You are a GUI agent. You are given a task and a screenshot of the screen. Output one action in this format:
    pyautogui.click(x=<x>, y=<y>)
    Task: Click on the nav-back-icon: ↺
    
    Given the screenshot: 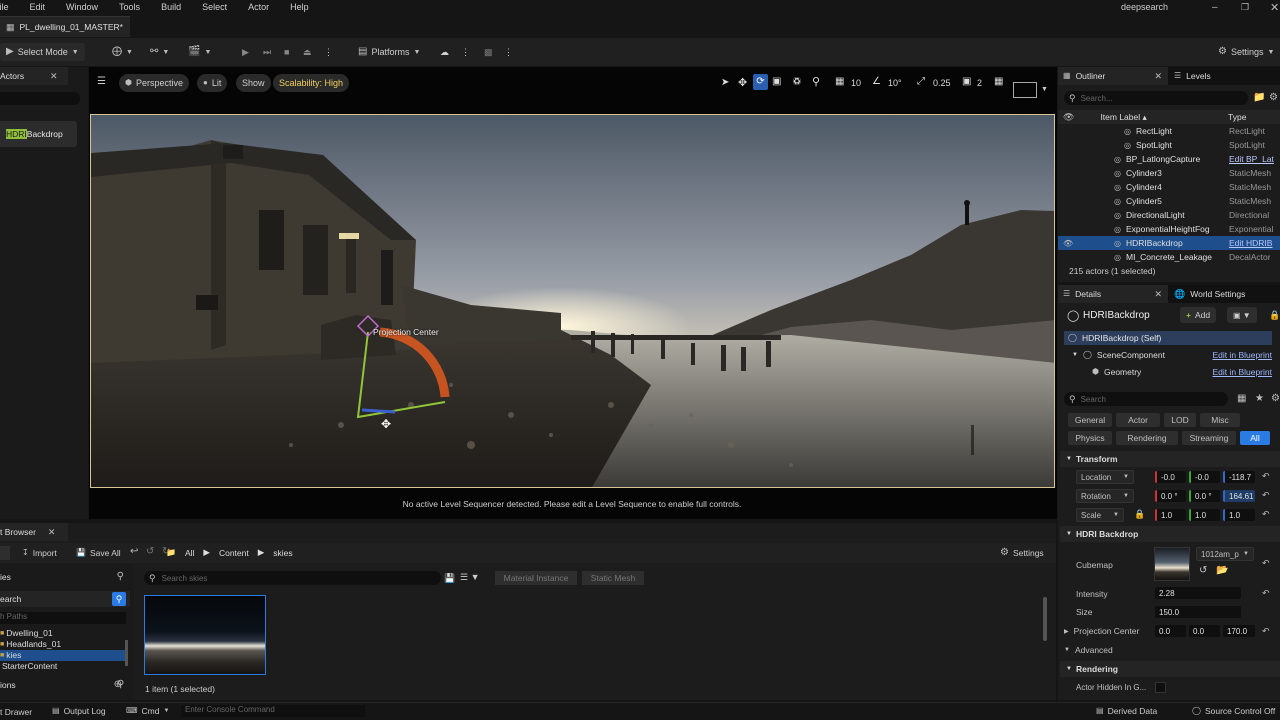 What is the action you would take?
    pyautogui.click(x=150, y=551)
    